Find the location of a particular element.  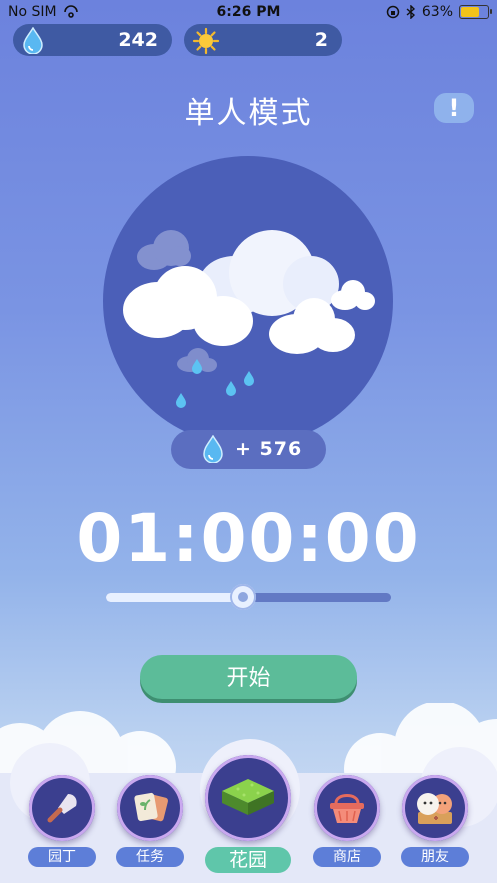

status-bar: No SIM 6:26 PM 63% is located at coordinates (248, 12).